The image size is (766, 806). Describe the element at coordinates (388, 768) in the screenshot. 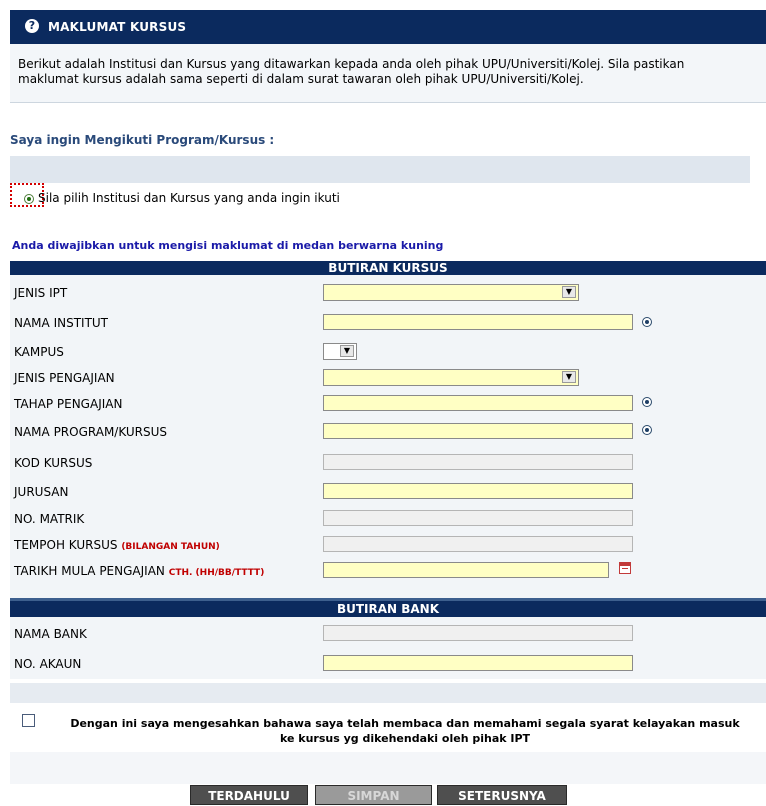

I see `footer-band` at that location.